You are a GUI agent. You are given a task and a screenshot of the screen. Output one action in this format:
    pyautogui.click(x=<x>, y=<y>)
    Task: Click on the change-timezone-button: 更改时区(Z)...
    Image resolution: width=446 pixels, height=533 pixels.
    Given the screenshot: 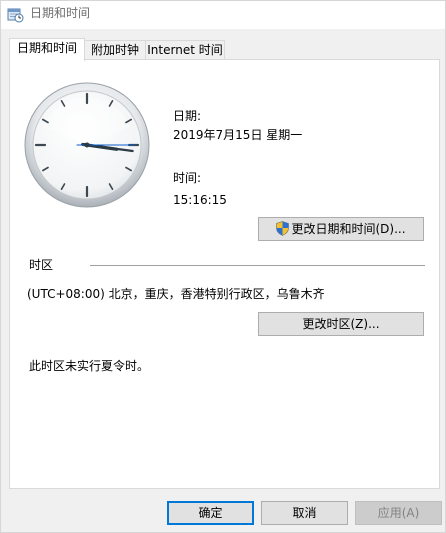 What is the action you would take?
    pyautogui.click(x=341, y=324)
    